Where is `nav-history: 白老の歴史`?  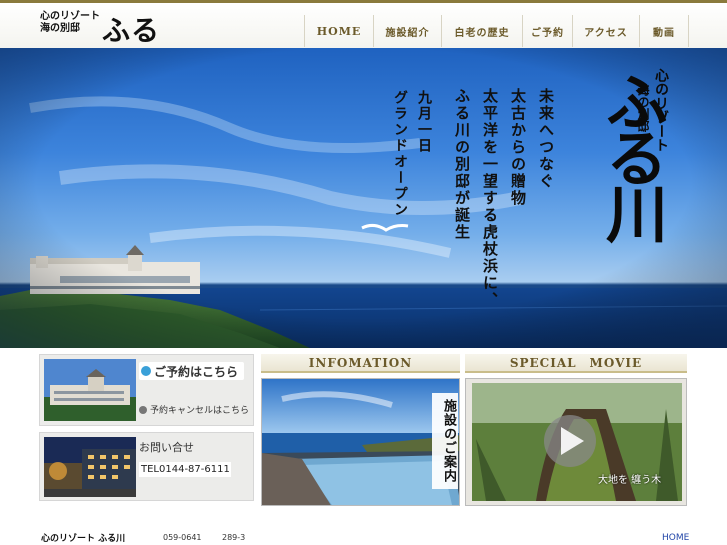
nav-history: 白老の歴史 is located at coordinates (481, 31).